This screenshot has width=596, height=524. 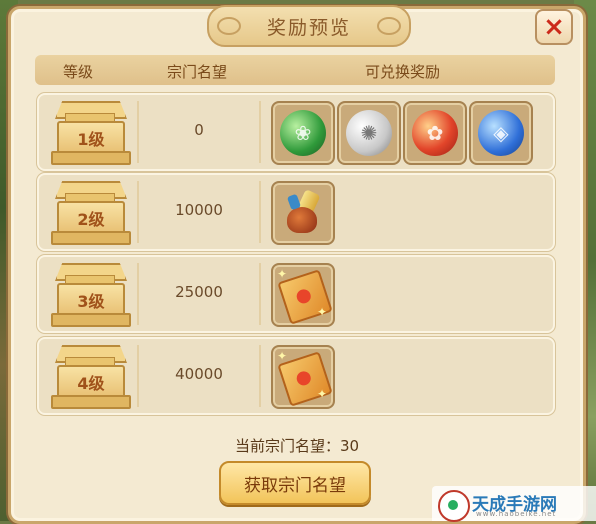 I want to click on green-beast-orb-icon: ❀, so click(x=303, y=133).